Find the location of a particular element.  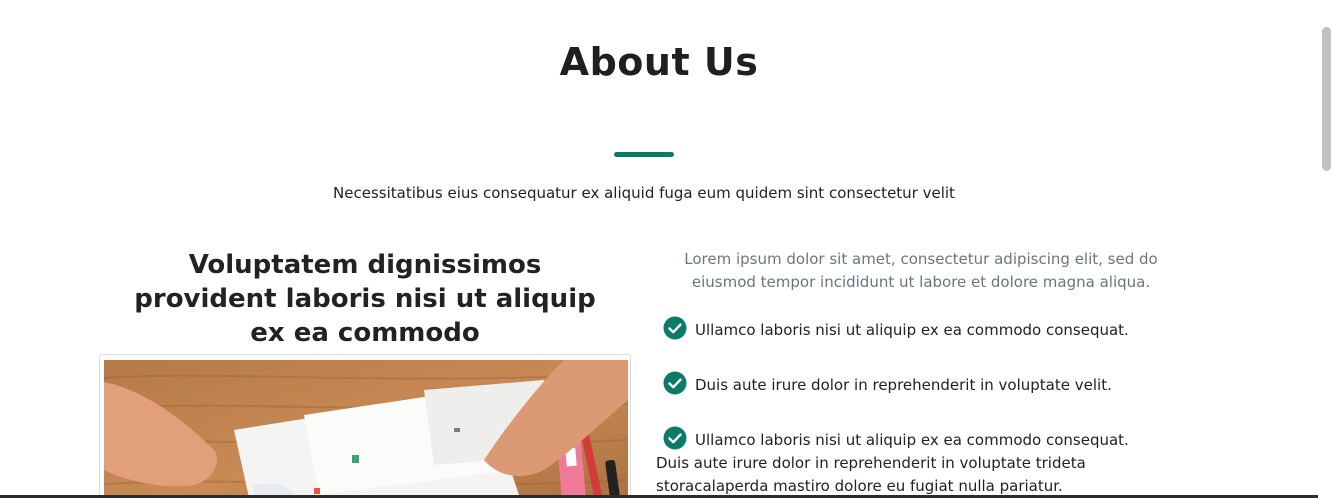

about-image is located at coordinates (365, 426).